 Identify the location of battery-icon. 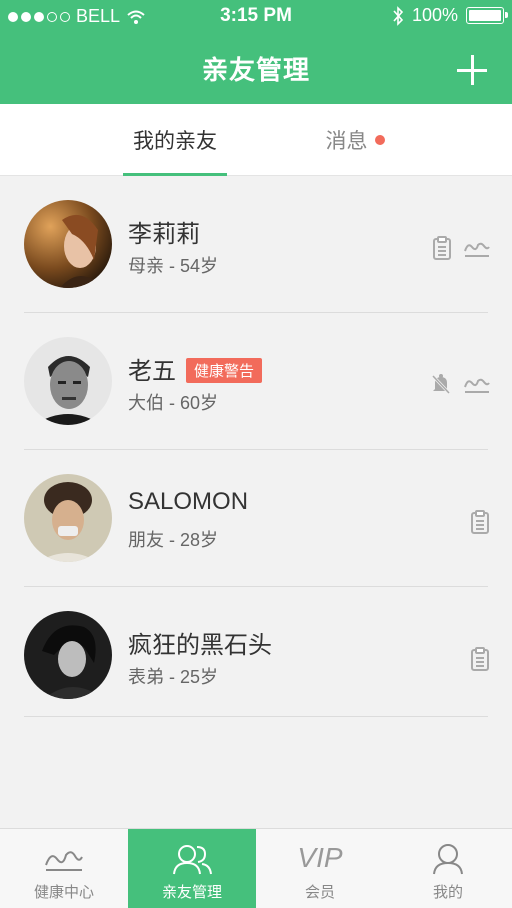
(487, 15).